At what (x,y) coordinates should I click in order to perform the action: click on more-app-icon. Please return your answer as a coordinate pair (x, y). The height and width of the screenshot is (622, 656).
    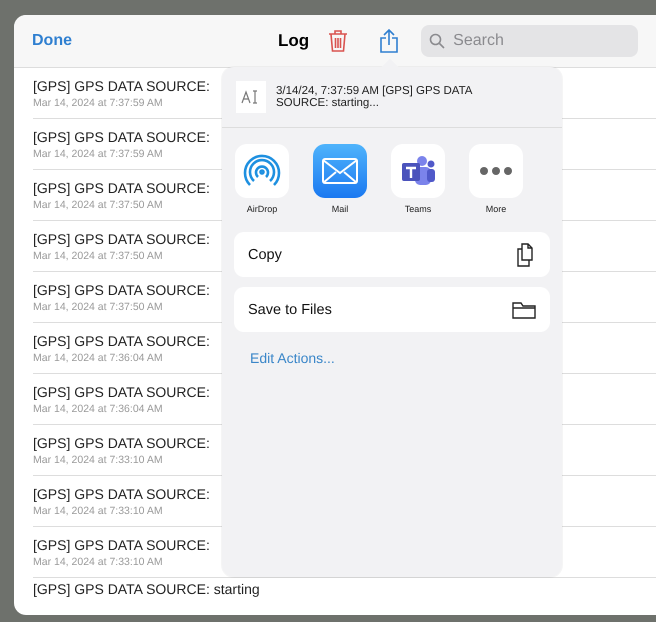
    Looking at the image, I should click on (496, 171).